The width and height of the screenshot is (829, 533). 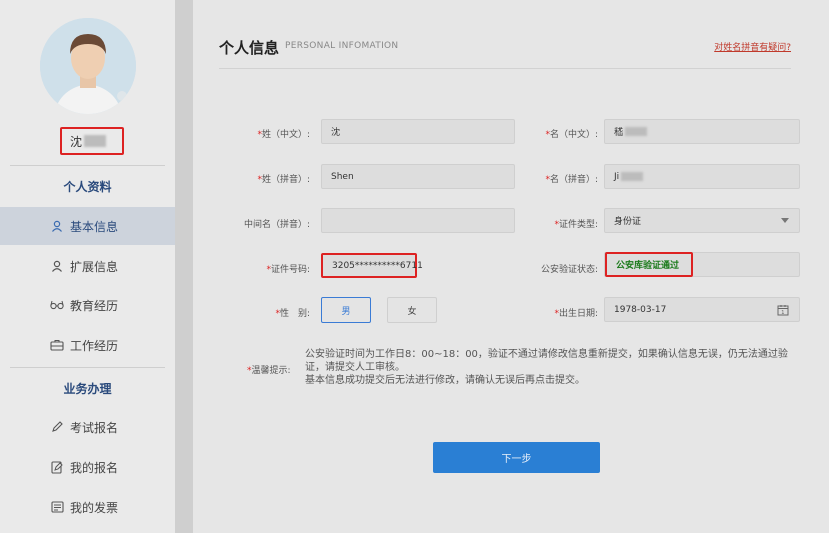 I want to click on masked-name-part, so click(x=95, y=141).